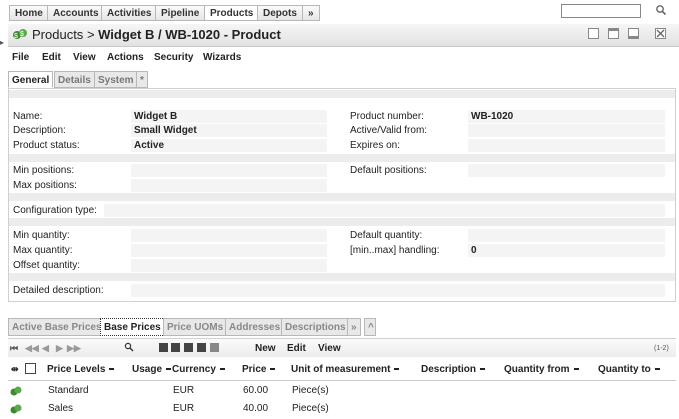 This screenshot has height=419, width=679. What do you see at coordinates (389, 130) in the screenshot?
I see `valid-from-label: Active/Valid from:` at bounding box center [389, 130].